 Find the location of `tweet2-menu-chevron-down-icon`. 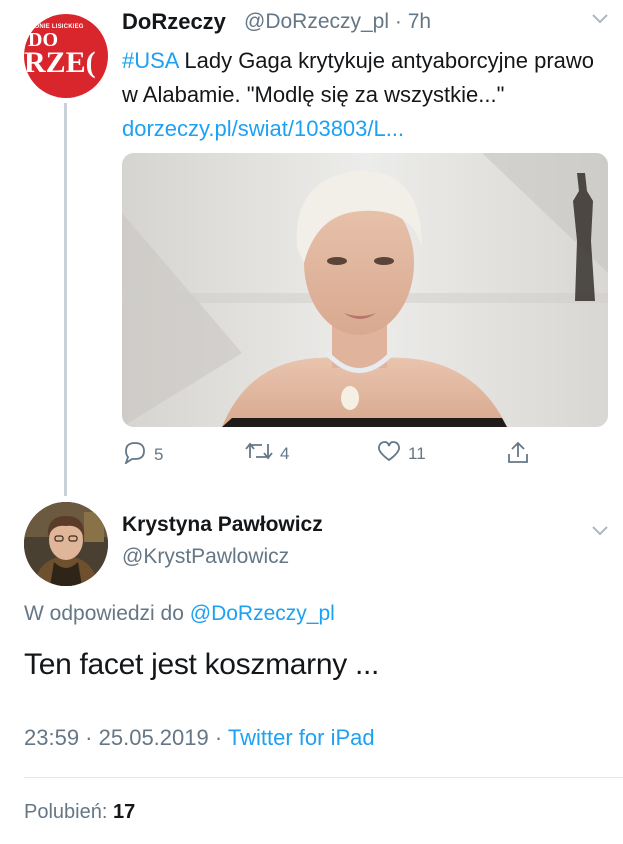

tweet2-menu-chevron-down-icon is located at coordinates (600, 532).